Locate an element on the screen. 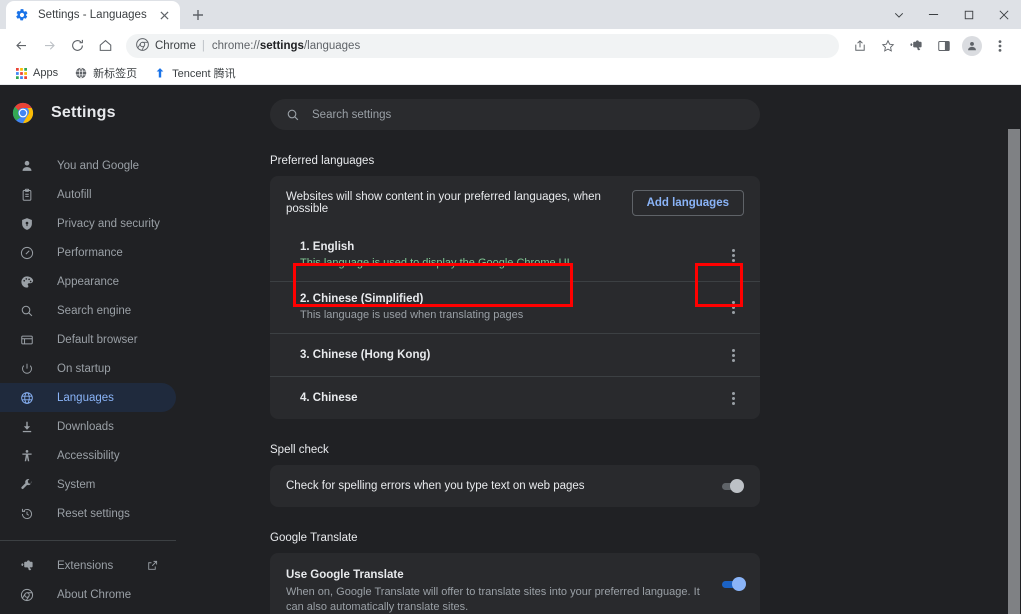 The height and width of the screenshot is (614, 1021). globe-icon is located at coordinates (27, 398).